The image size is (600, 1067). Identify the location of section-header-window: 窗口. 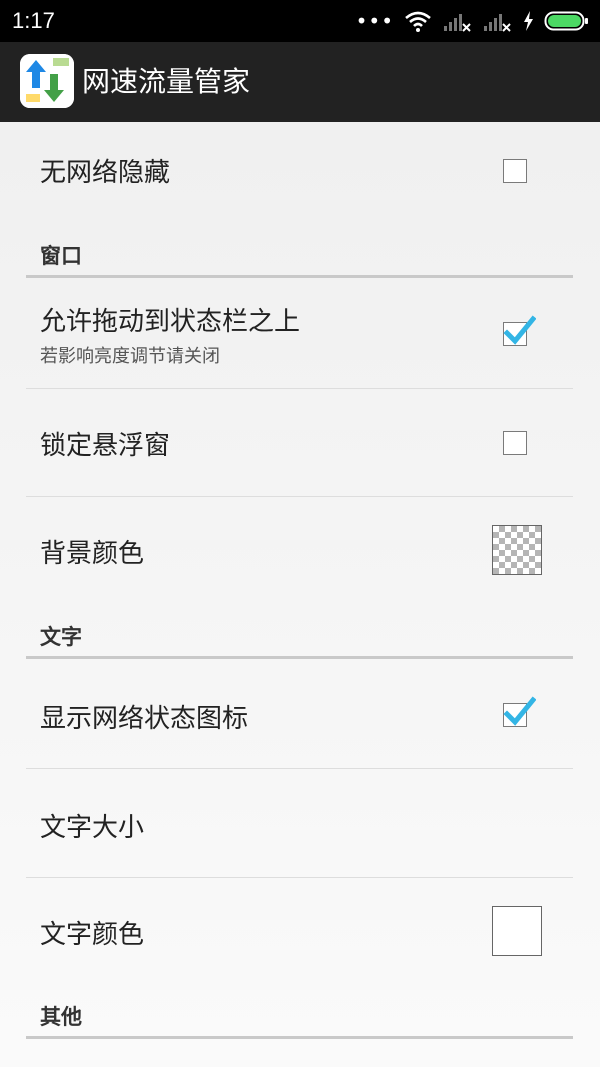
(61, 256).